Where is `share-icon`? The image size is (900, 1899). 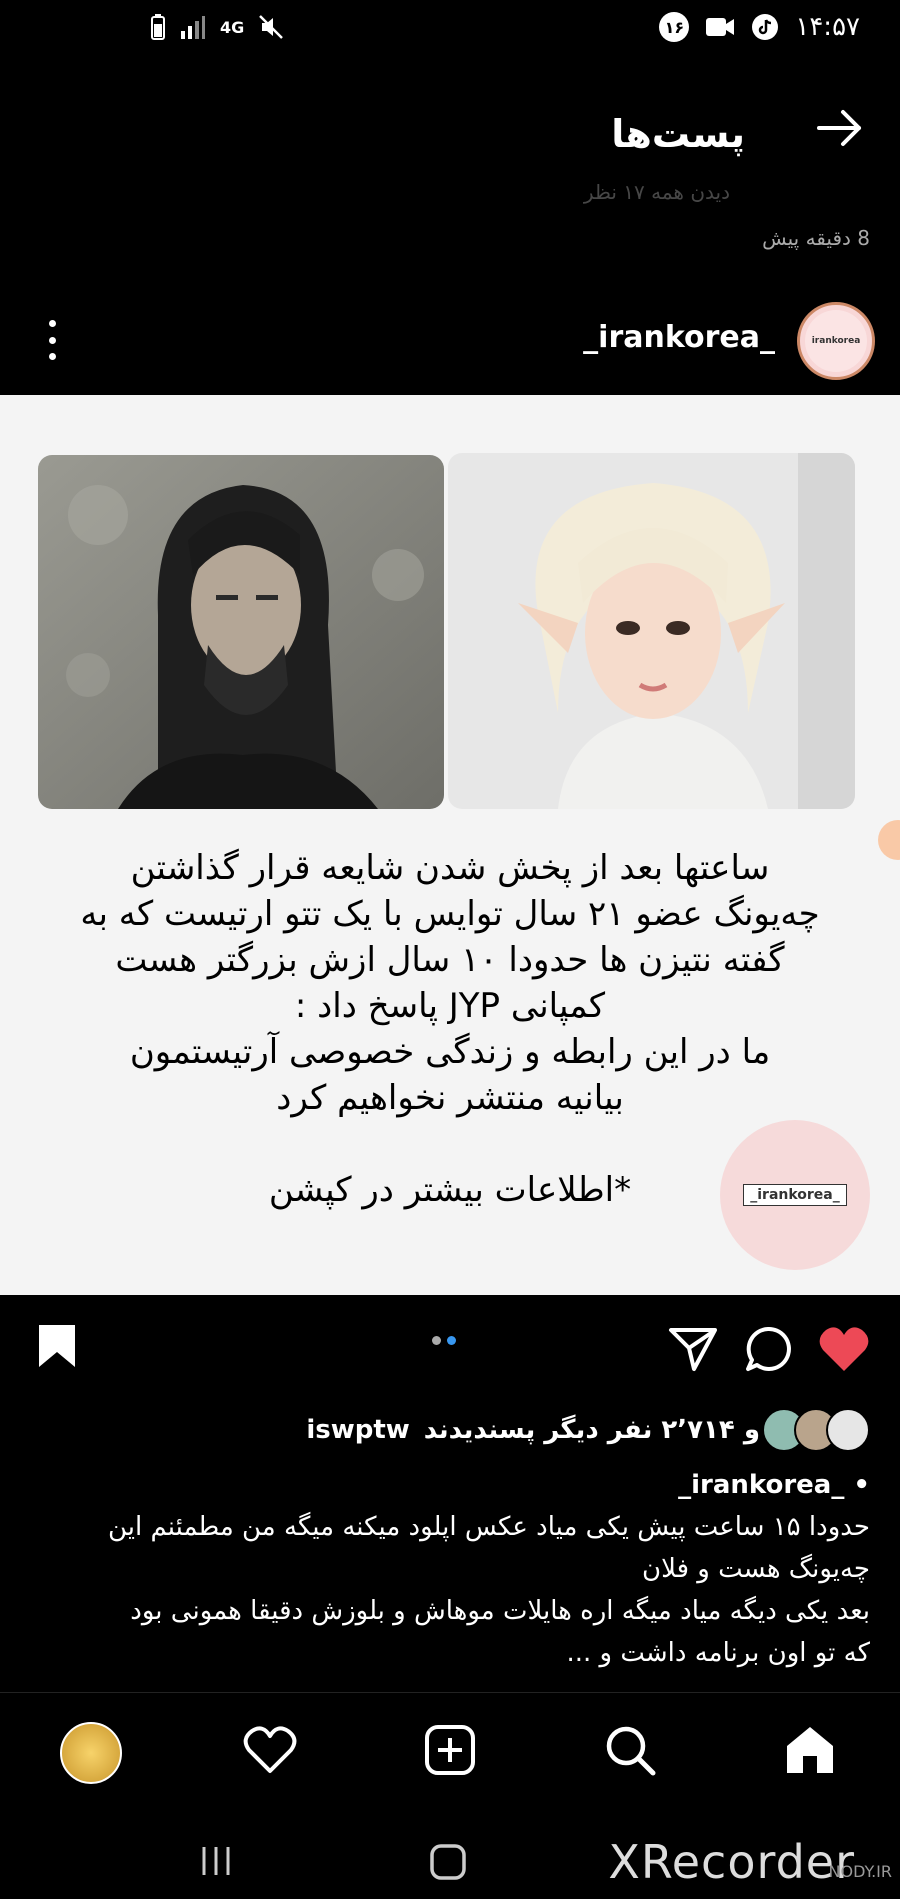
share-icon is located at coordinates (693, 1349).